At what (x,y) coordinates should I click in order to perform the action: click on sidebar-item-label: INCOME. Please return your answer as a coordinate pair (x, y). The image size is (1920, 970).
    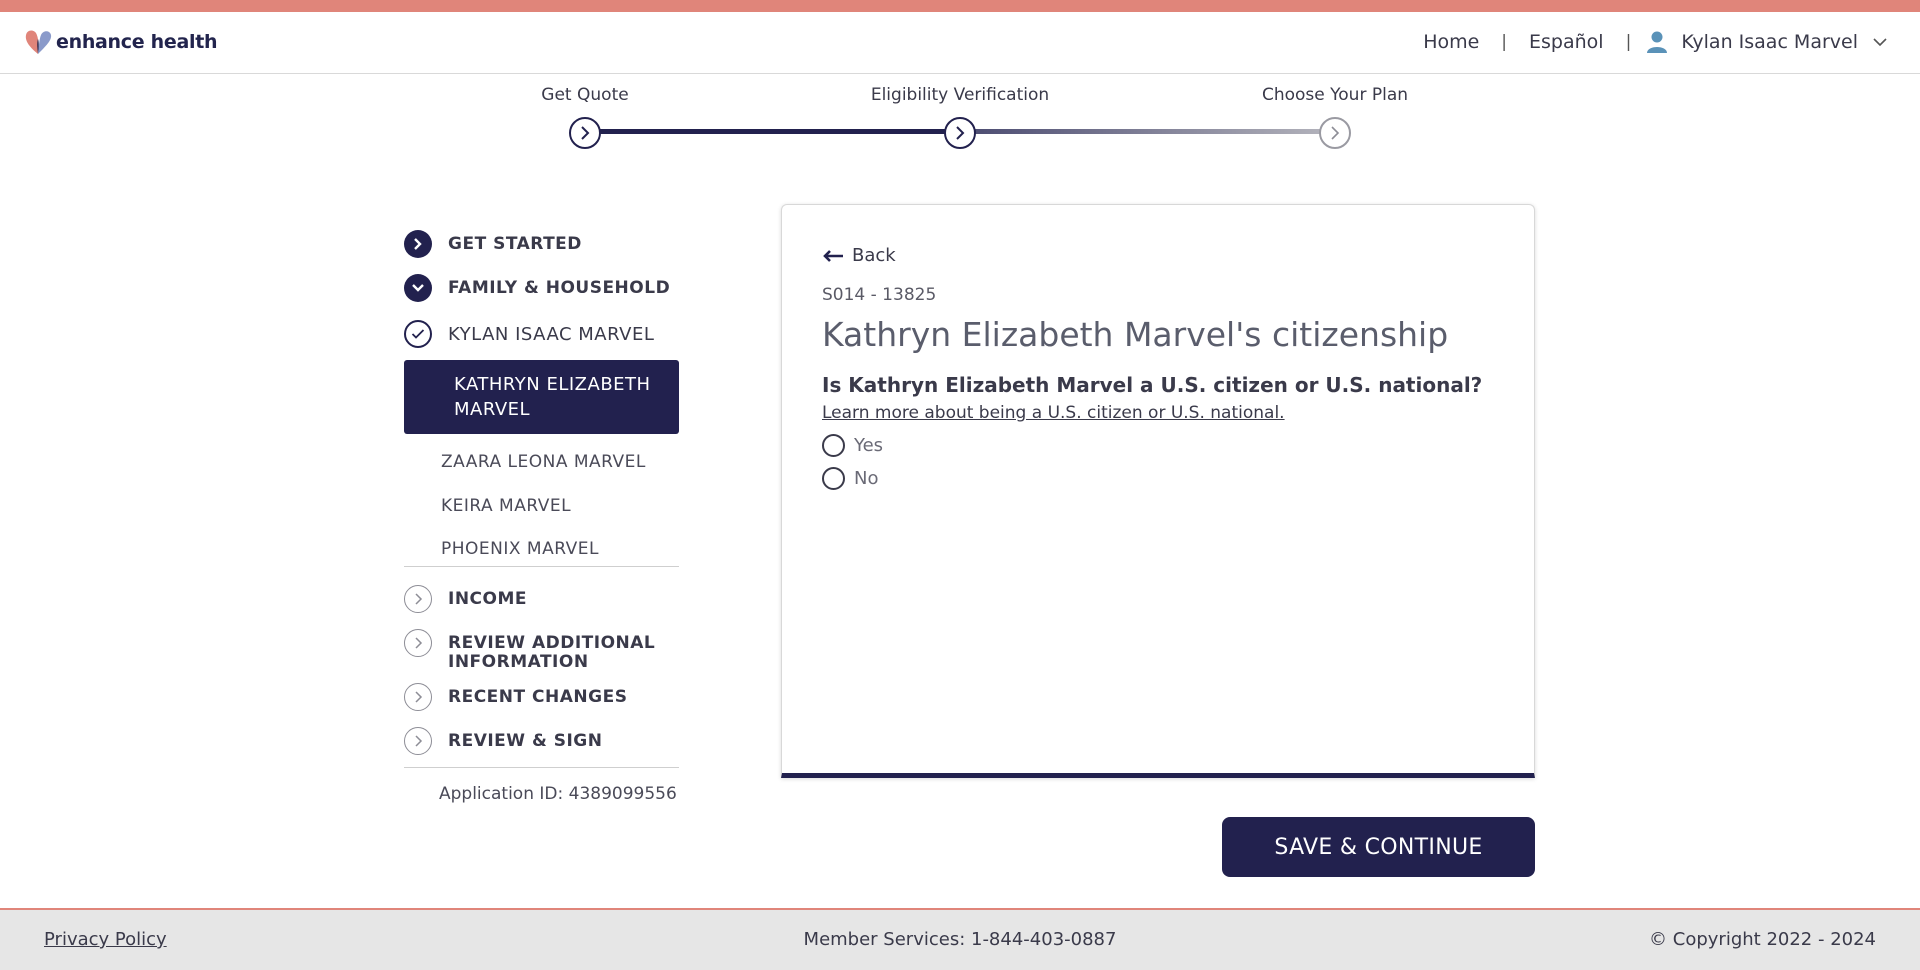
    Looking at the image, I should click on (488, 599).